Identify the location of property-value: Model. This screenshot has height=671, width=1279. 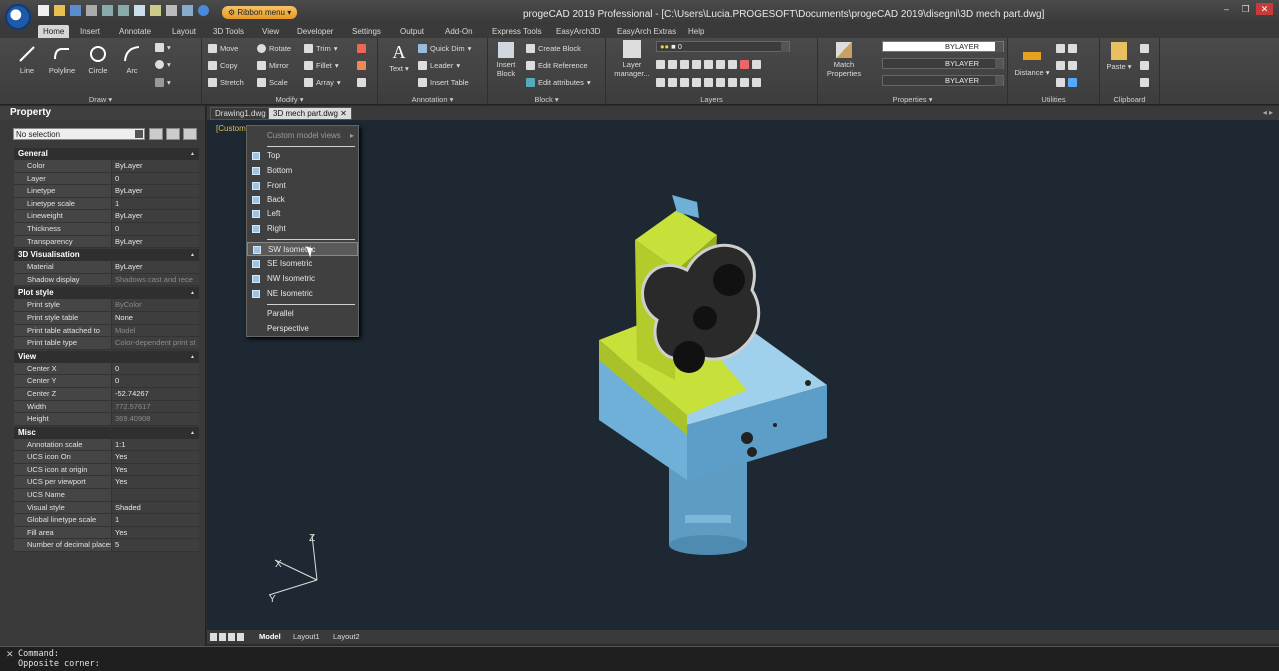
(155, 330).